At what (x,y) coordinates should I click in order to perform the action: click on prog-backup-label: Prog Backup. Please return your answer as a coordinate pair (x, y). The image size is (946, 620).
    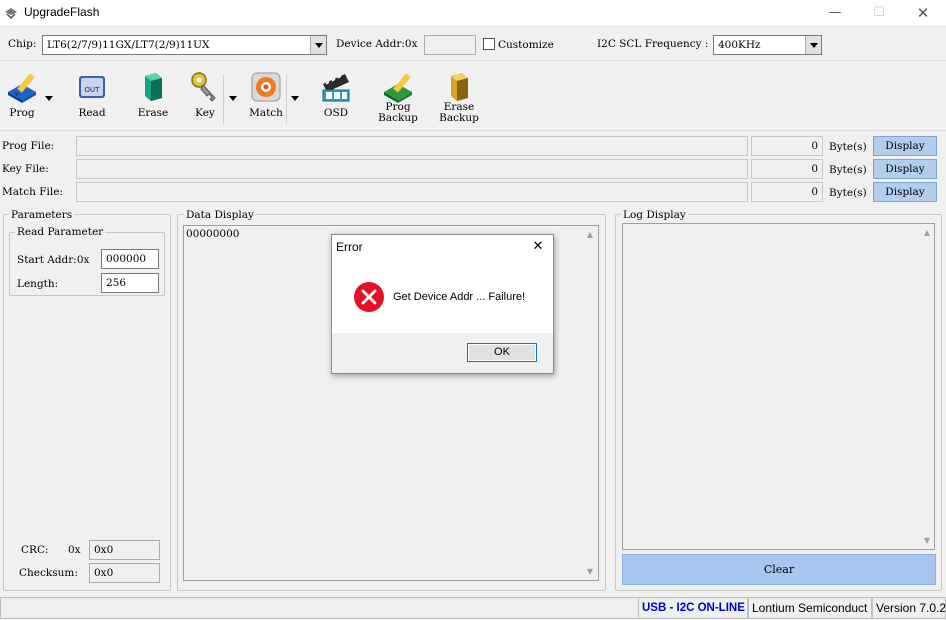
    Looking at the image, I should click on (398, 112).